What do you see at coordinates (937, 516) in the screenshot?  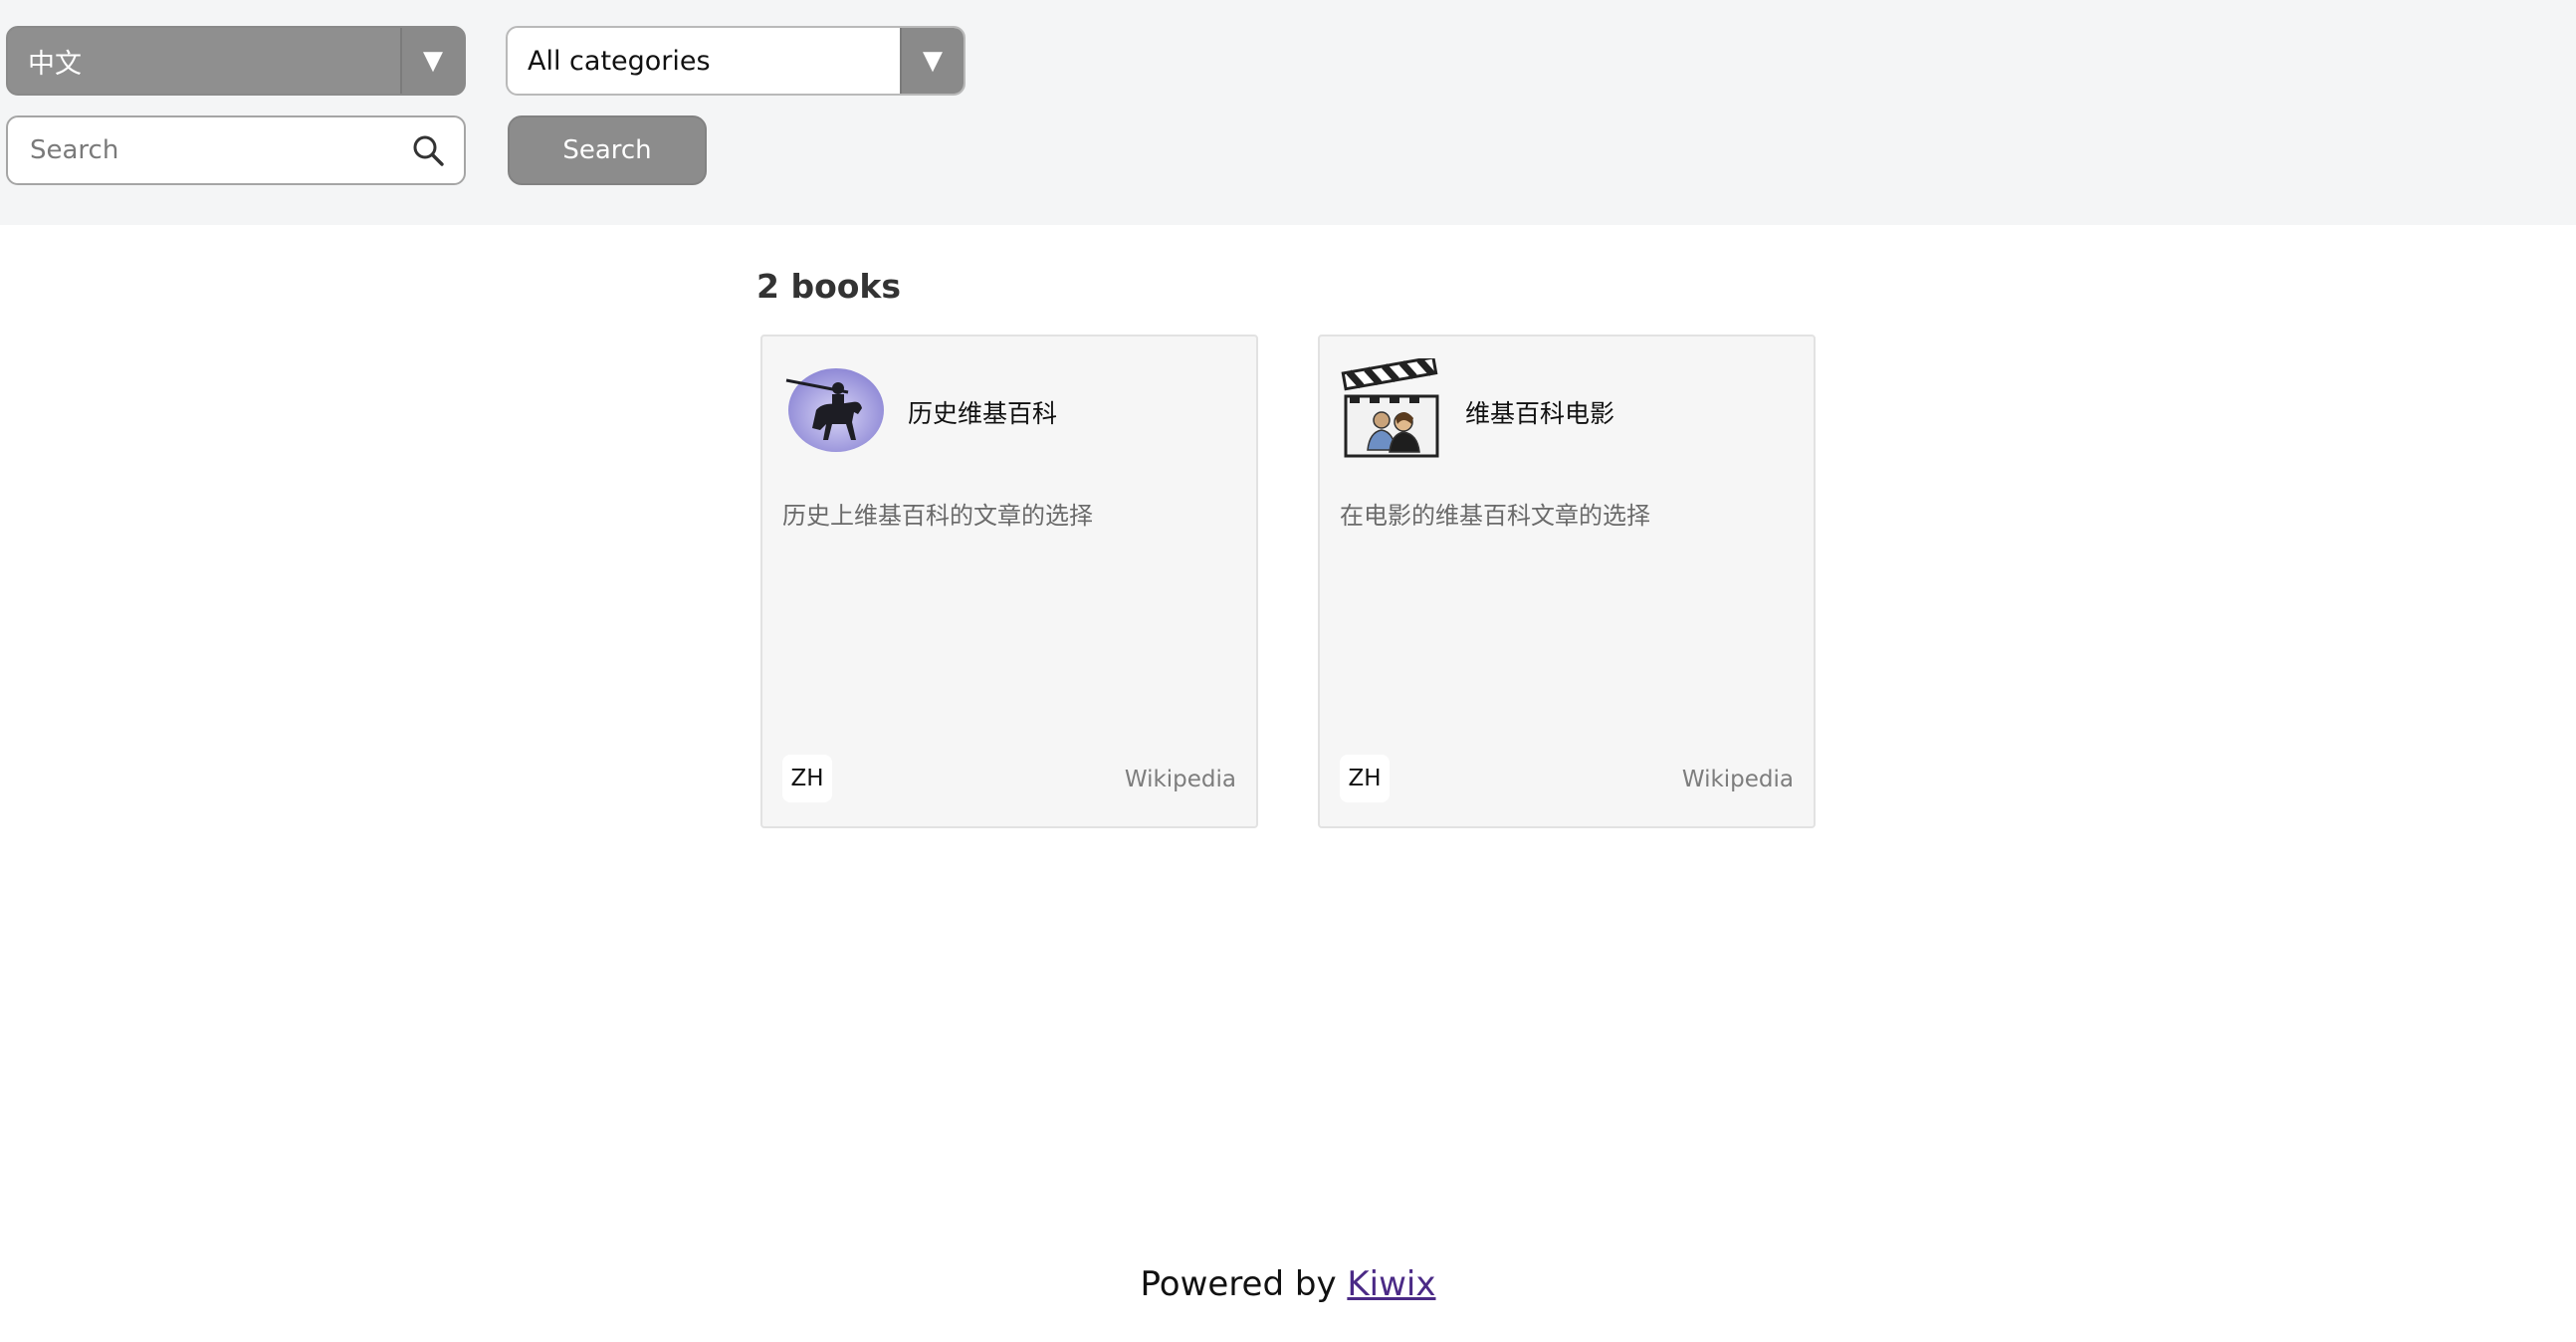 I see `book-description: 历史上维基百科的文章的选择` at bounding box center [937, 516].